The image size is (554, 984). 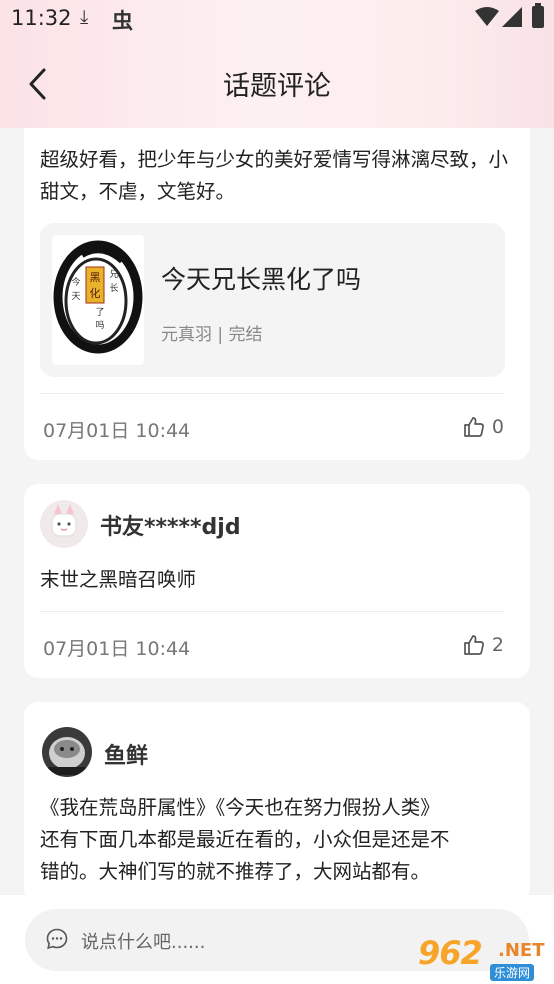 What do you see at coordinates (113, 288) in the screenshot?
I see `cover-char: 长` at bounding box center [113, 288].